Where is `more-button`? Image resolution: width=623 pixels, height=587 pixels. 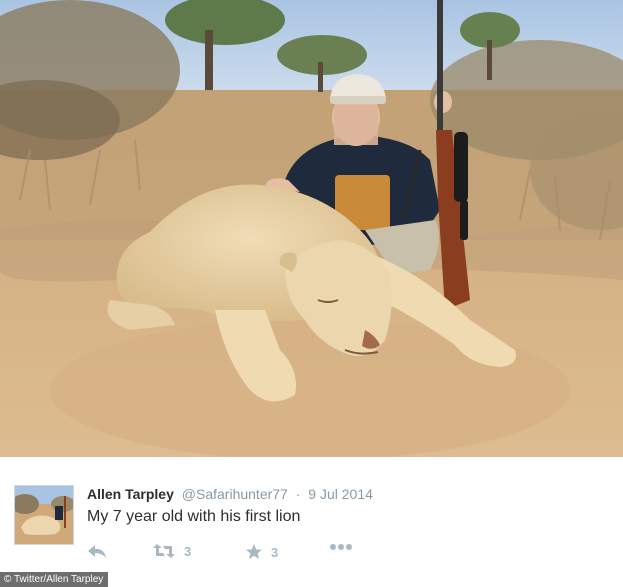
more-button is located at coordinates (341, 547).